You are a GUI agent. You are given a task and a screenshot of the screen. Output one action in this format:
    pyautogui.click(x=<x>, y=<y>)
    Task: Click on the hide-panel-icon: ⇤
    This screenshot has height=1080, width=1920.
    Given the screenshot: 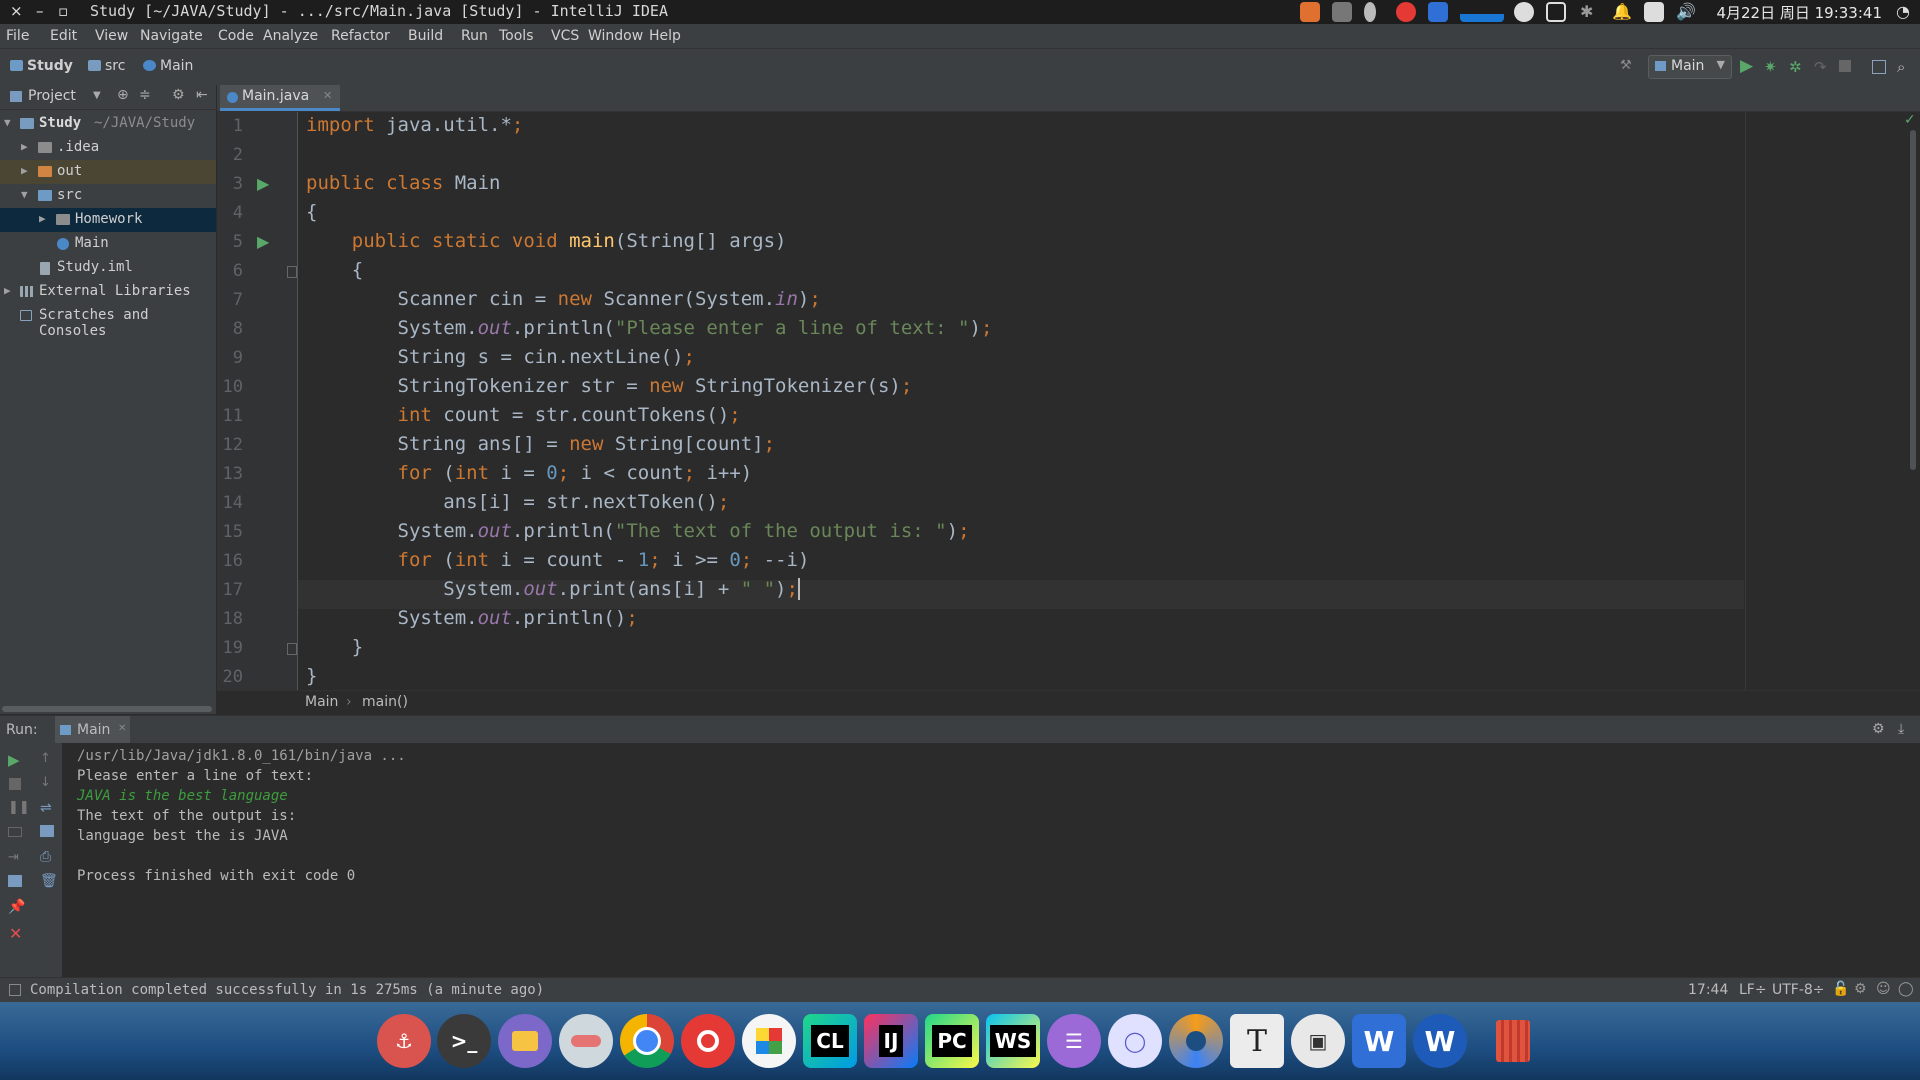 What is the action you would take?
    pyautogui.click(x=202, y=95)
    